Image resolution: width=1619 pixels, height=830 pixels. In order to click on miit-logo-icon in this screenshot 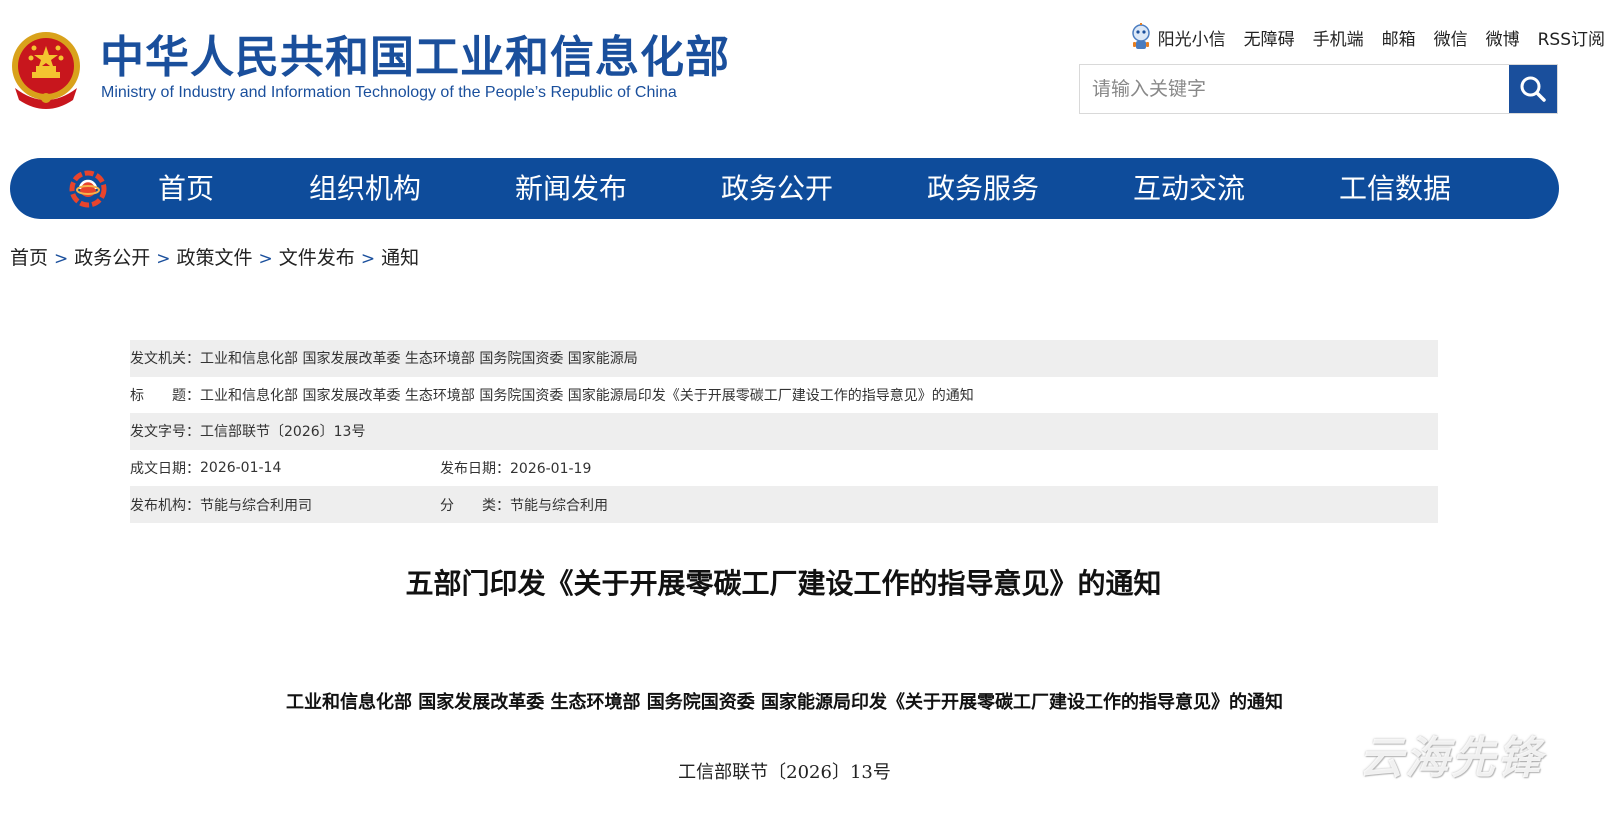, I will do `click(88, 189)`.